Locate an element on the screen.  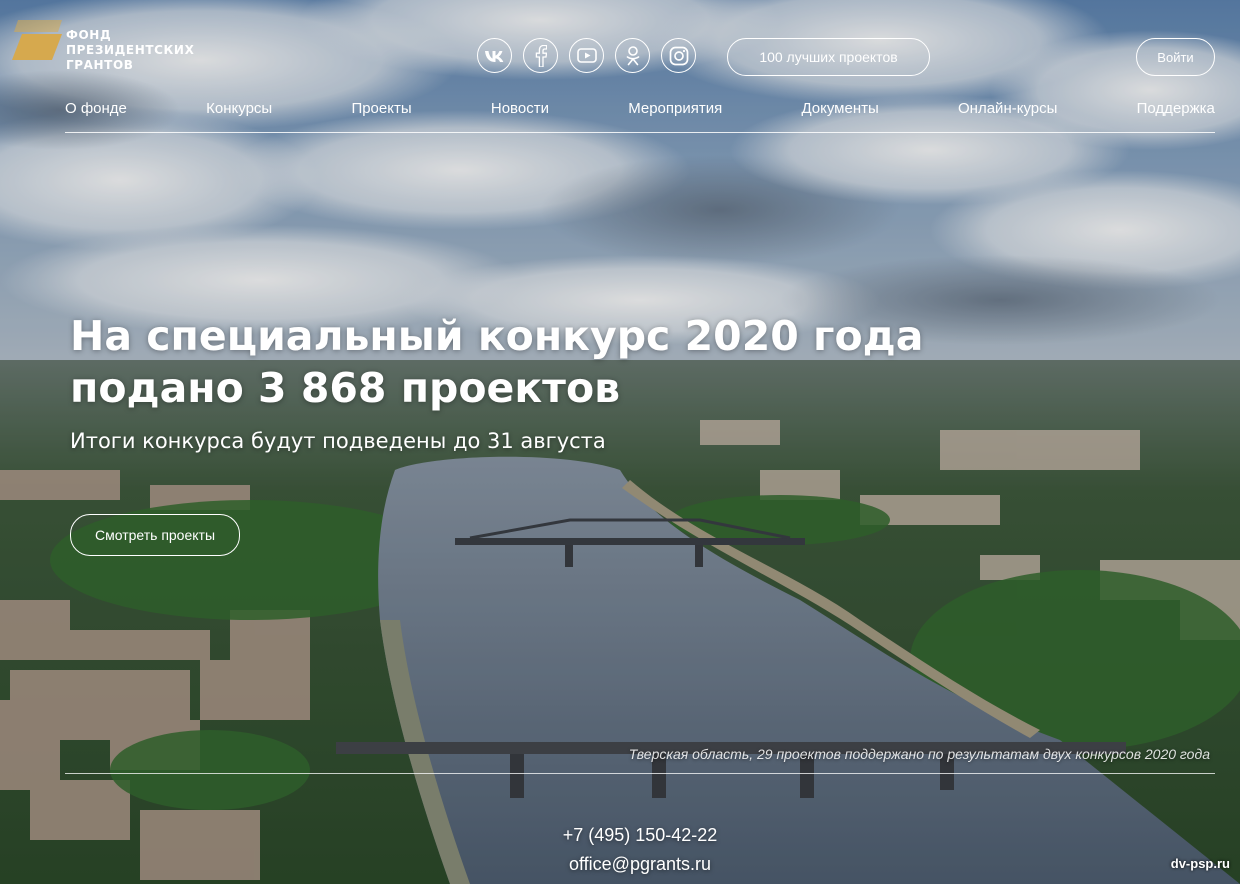
logo-line-3: ГРАНТОВ is located at coordinates (100, 65).